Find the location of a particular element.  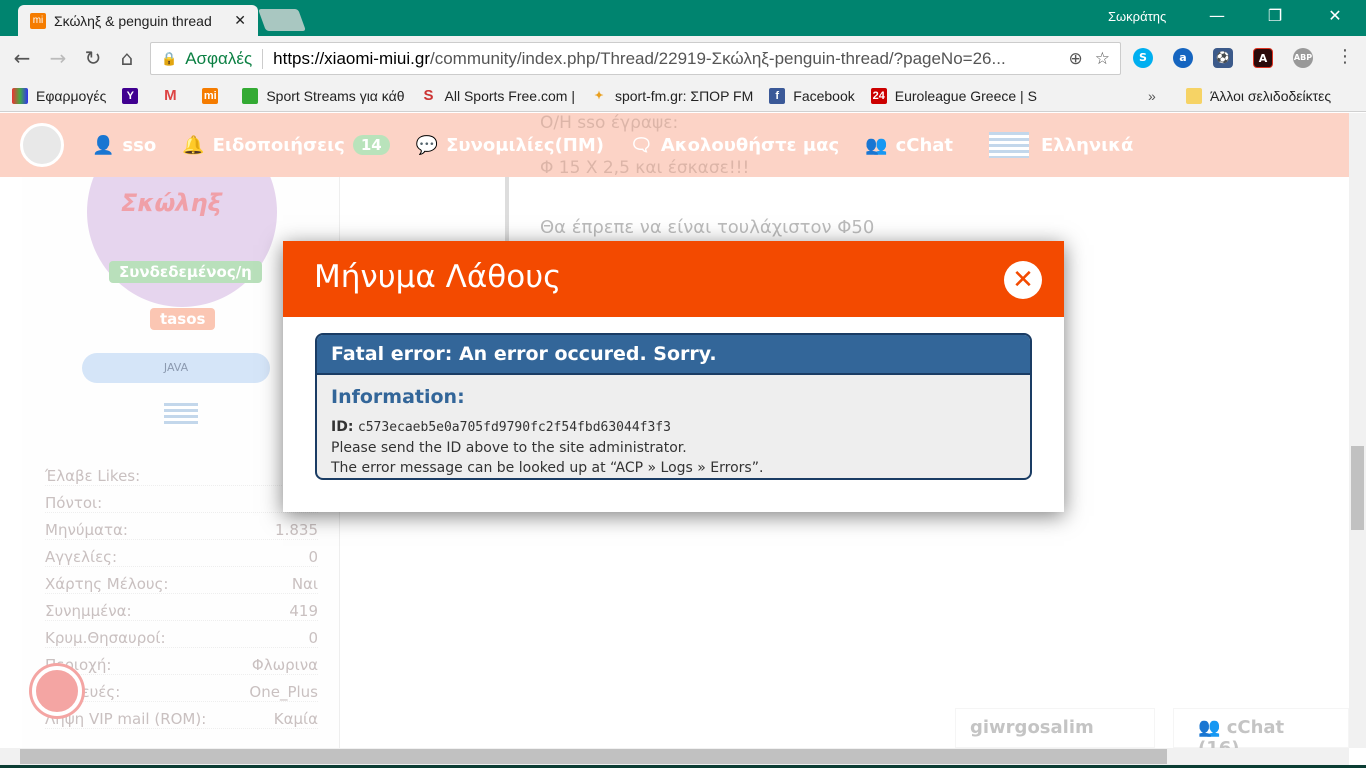

star-icon: ☆ is located at coordinates (1102, 59).